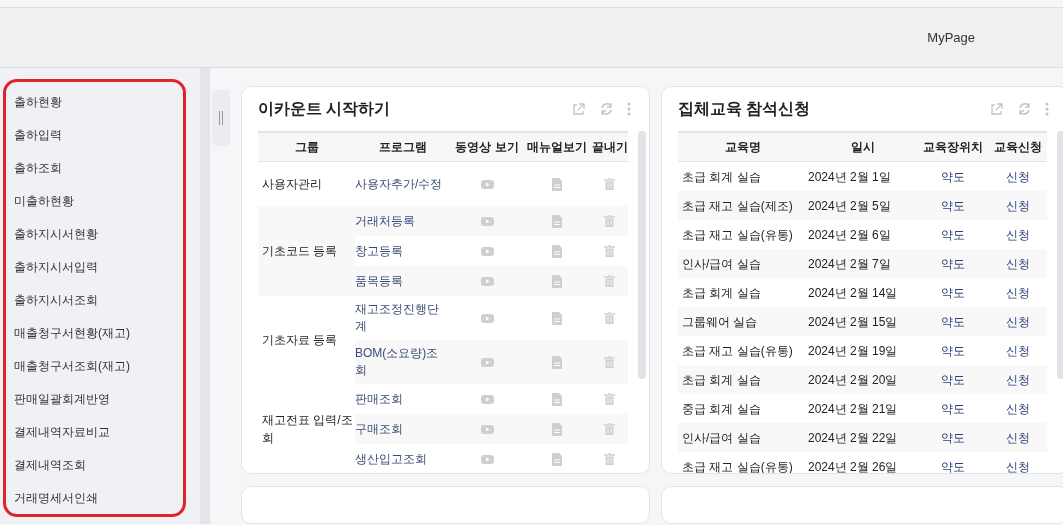 The height and width of the screenshot is (525, 1063). What do you see at coordinates (56, 300) in the screenshot?
I see `sidebar-item: 출하지시서조회` at bounding box center [56, 300].